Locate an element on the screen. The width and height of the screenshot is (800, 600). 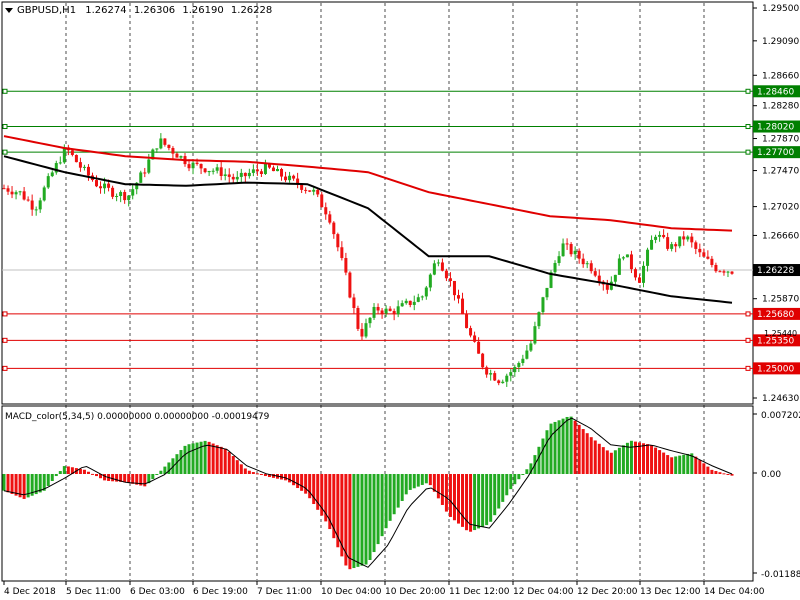
price-tick-label: 1.25440 is located at coordinates (780, 333).